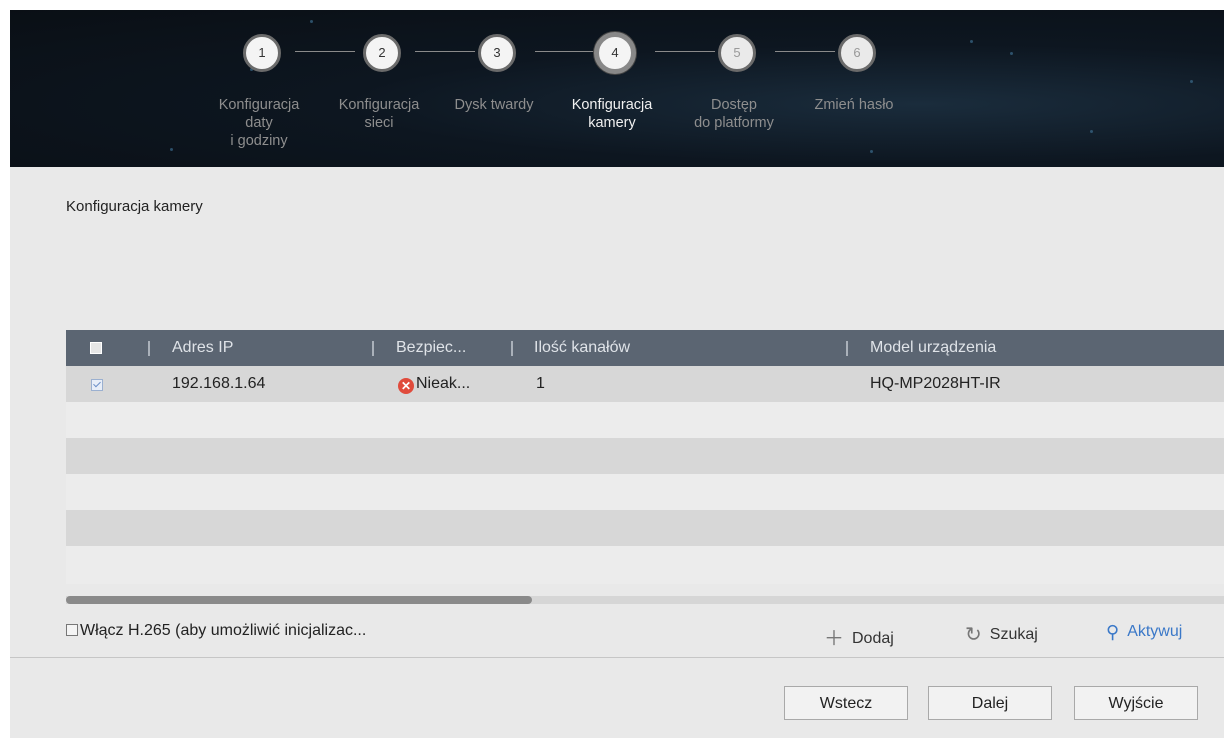 Image resolution: width=1224 pixels, height=738 pixels. I want to click on wizard-step-label-1: Konfiguracja daty i godziny, so click(259, 123).